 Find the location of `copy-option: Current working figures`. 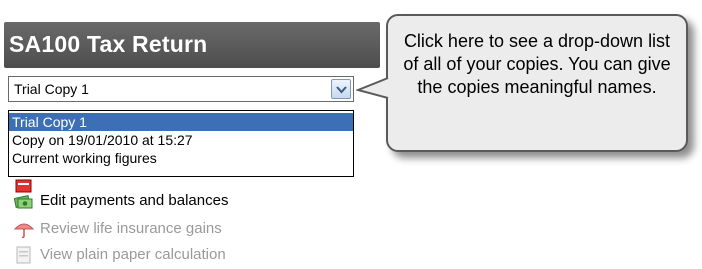

copy-option: Current working figures is located at coordinates (181, 158).